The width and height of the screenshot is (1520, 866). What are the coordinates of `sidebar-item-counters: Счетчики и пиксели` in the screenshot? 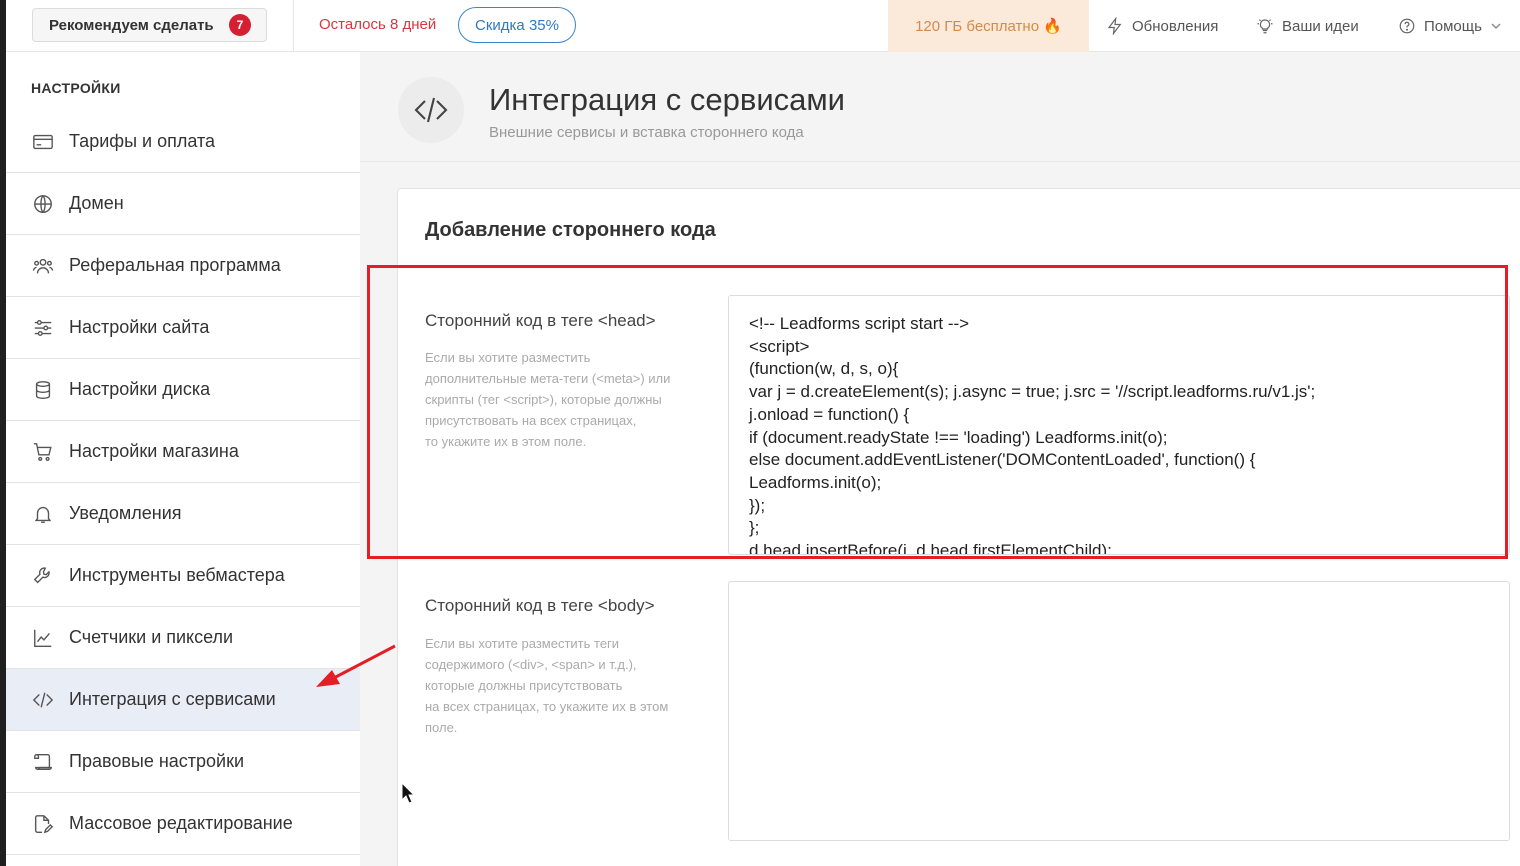 It's located at (183, 638).